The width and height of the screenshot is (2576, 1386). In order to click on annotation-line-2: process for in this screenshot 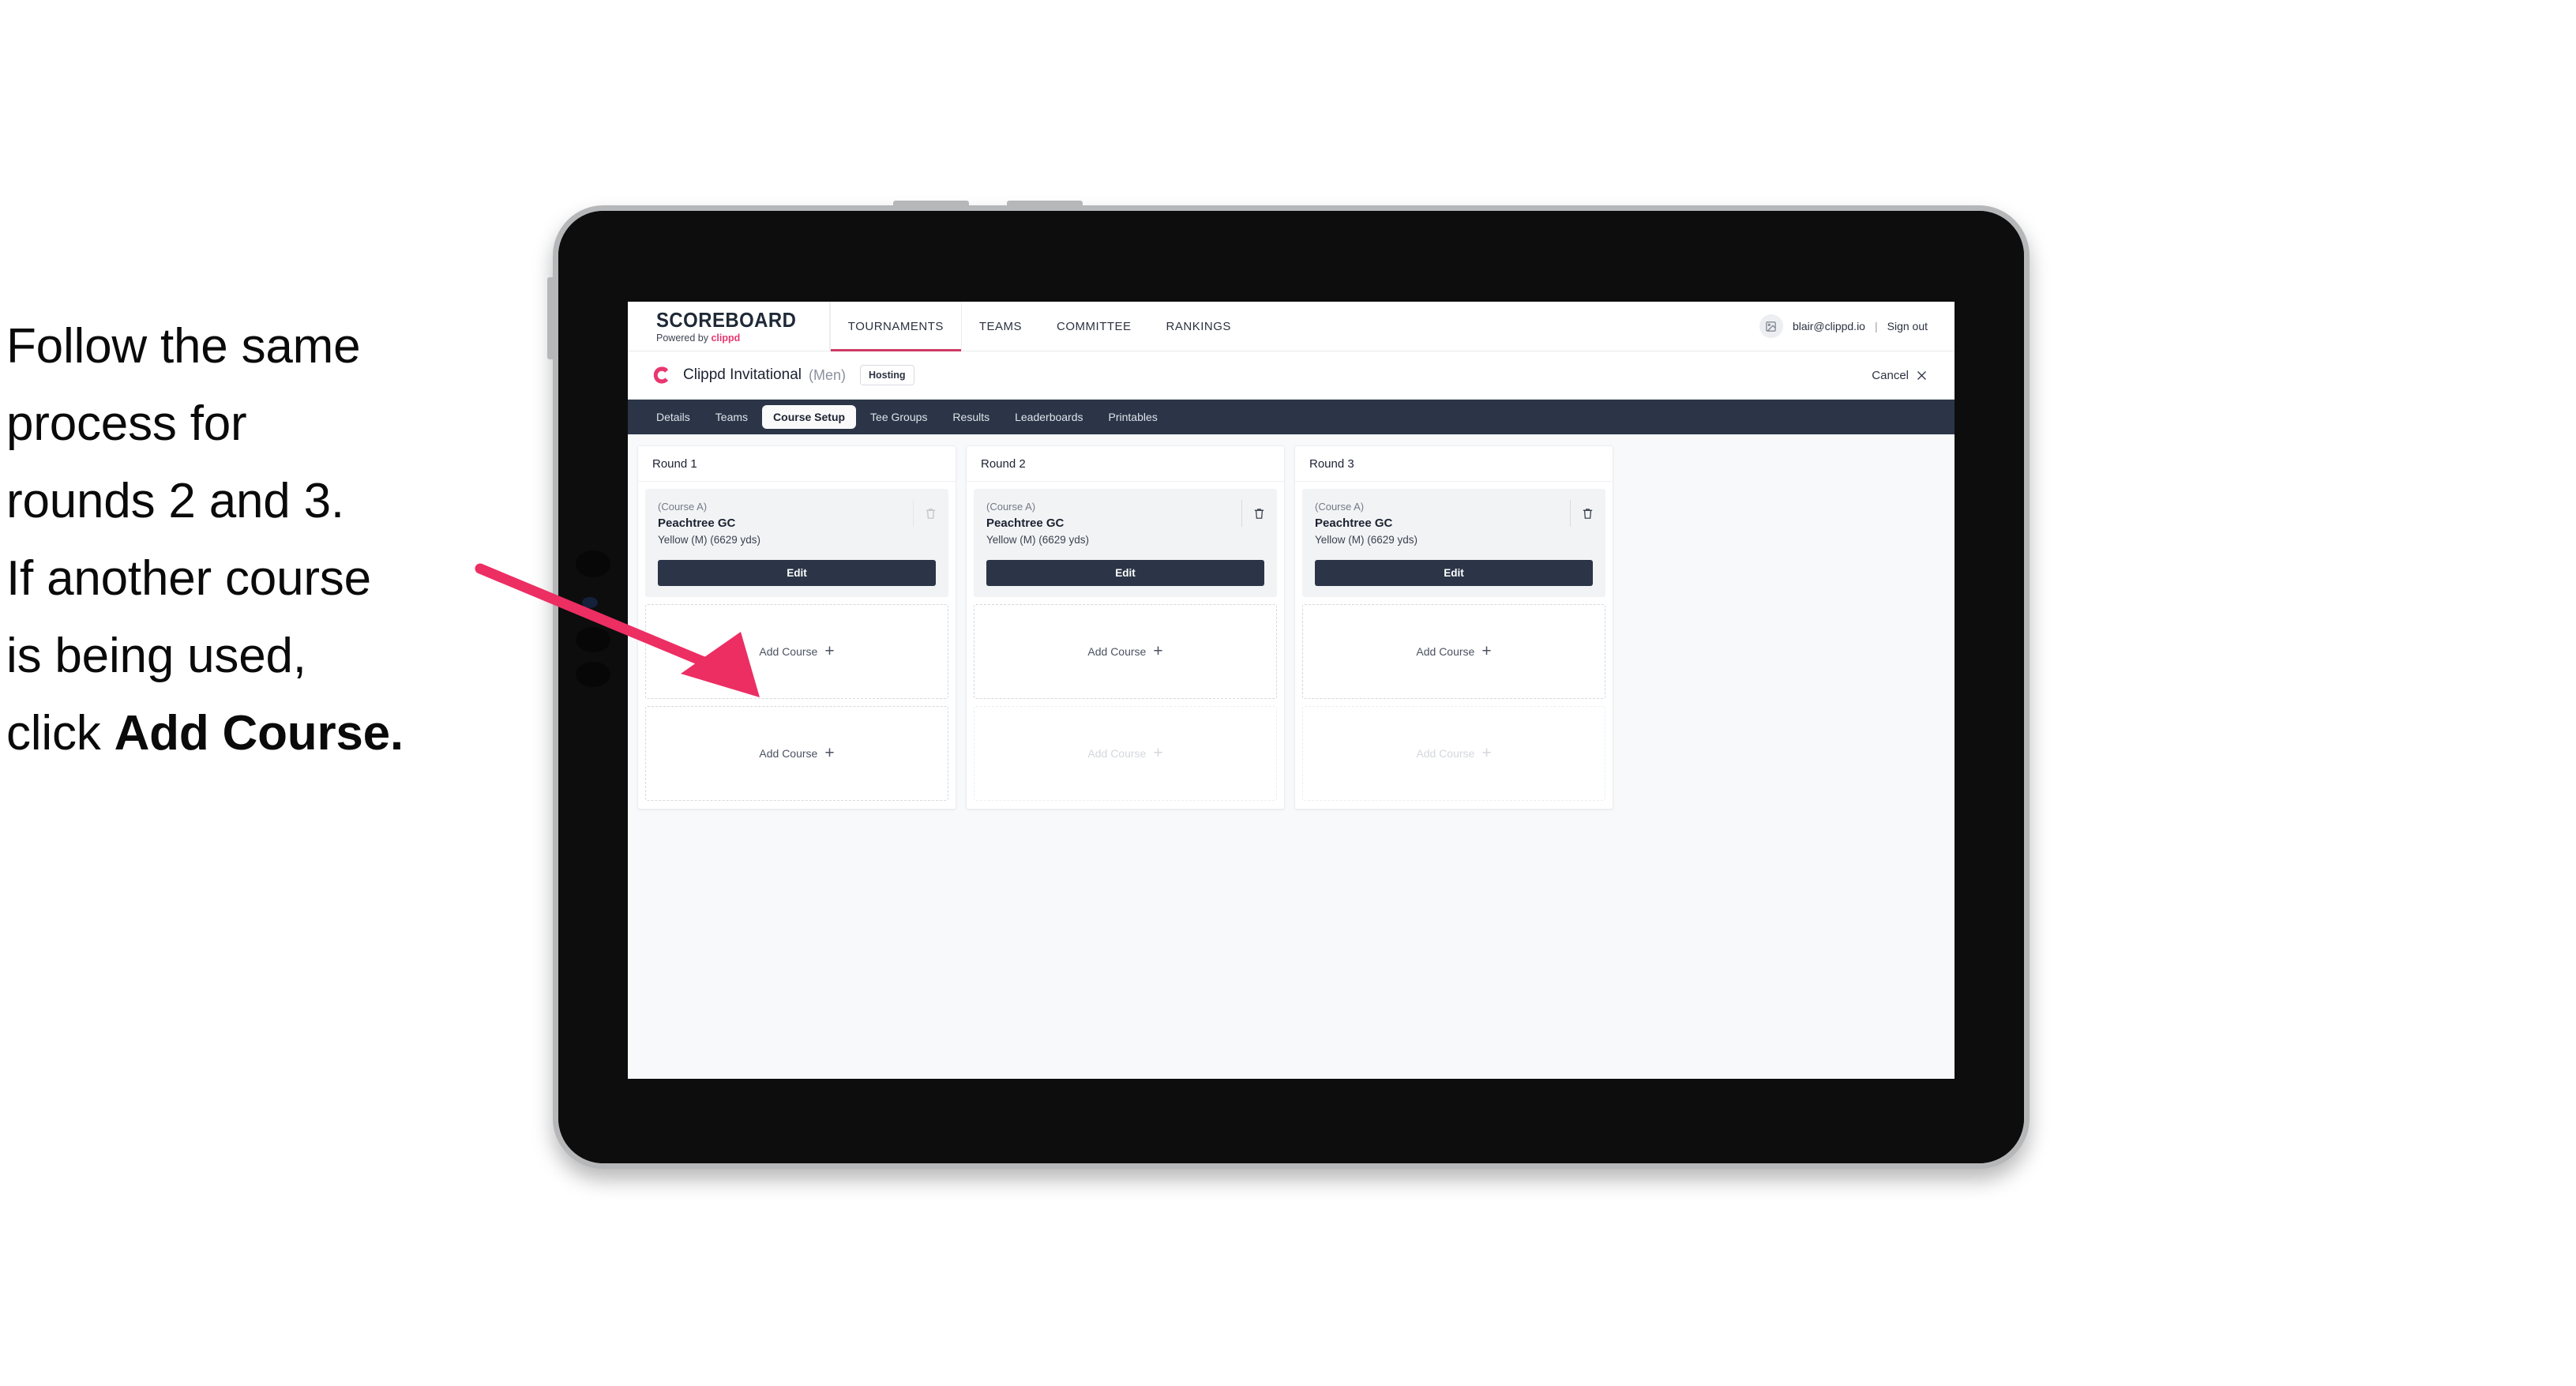, I will do `click(126, 423)`.